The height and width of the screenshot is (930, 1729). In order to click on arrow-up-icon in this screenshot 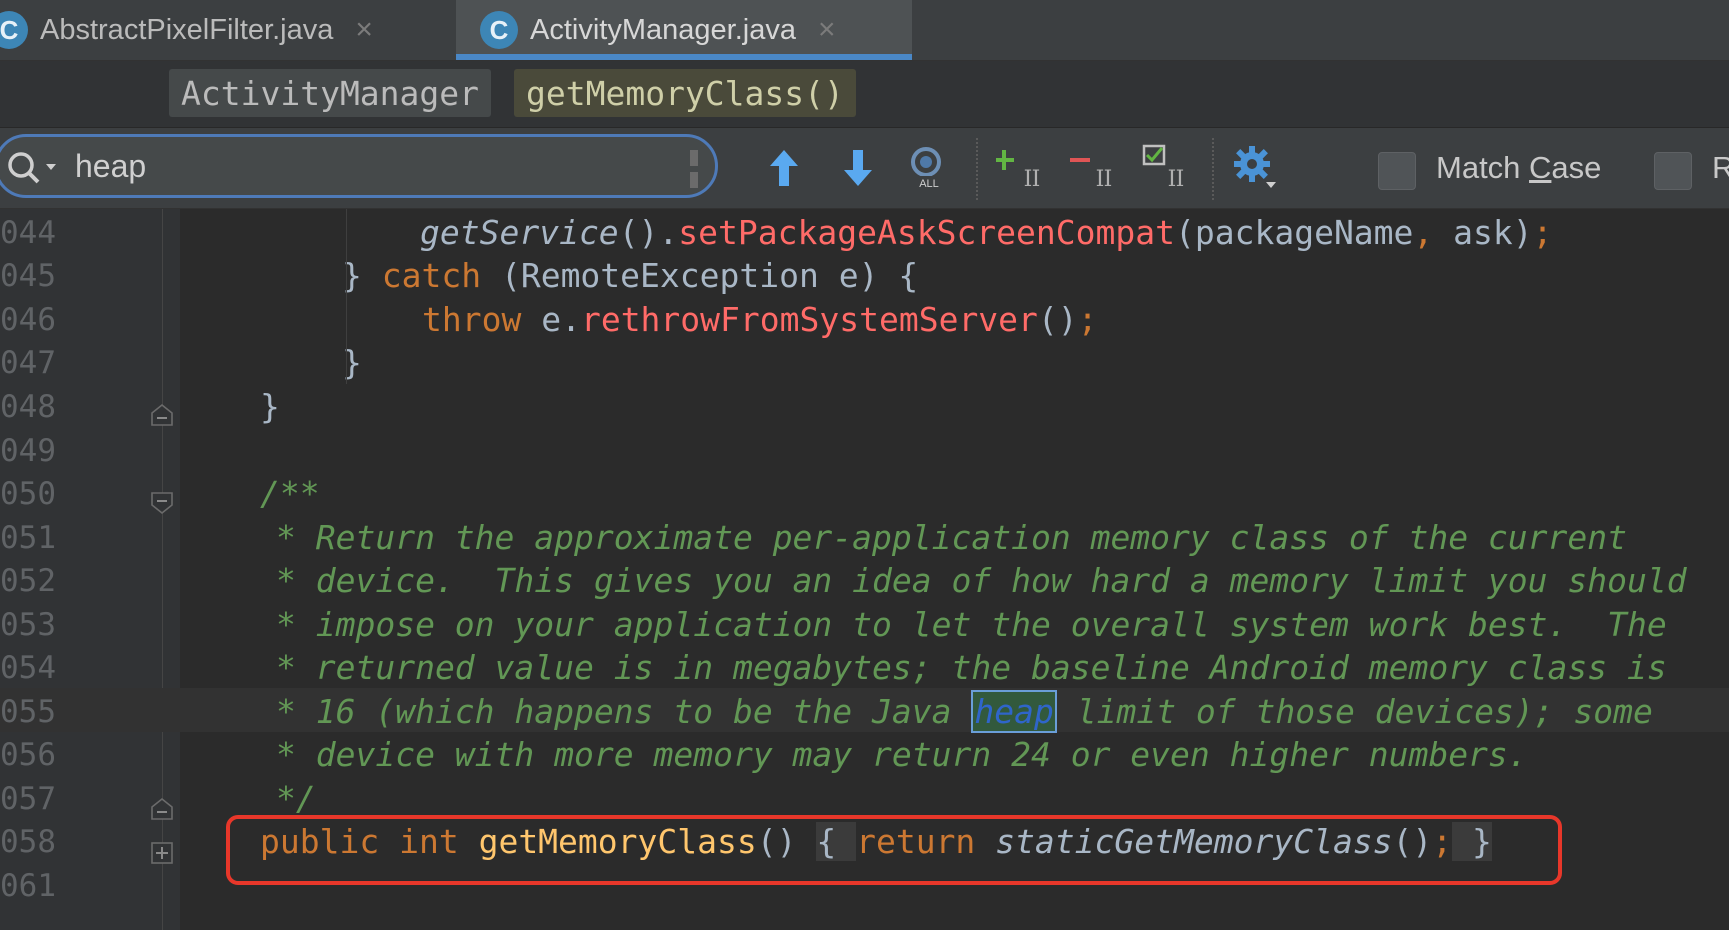, I will do `click(784, 168)`.